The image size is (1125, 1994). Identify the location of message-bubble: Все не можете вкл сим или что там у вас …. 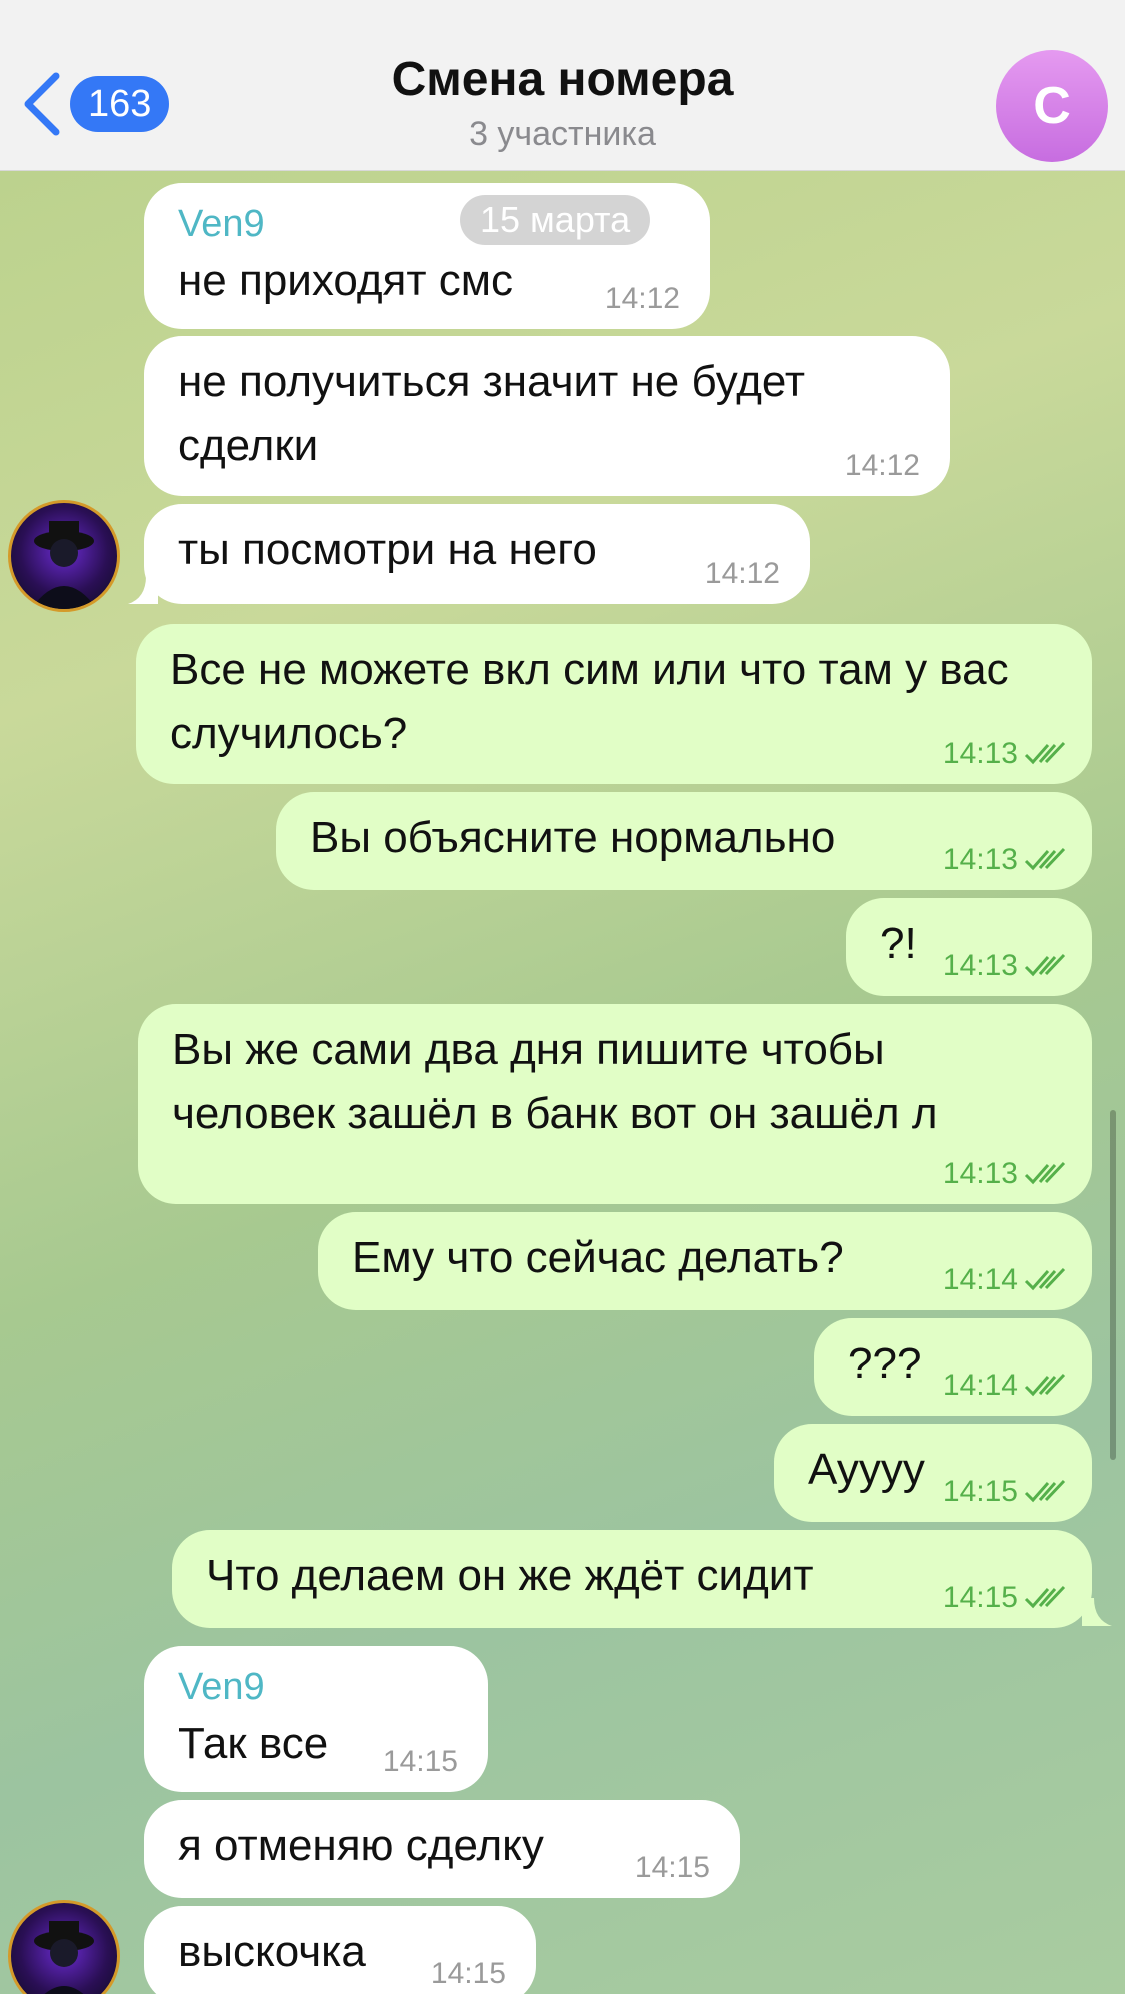
(614, 704).